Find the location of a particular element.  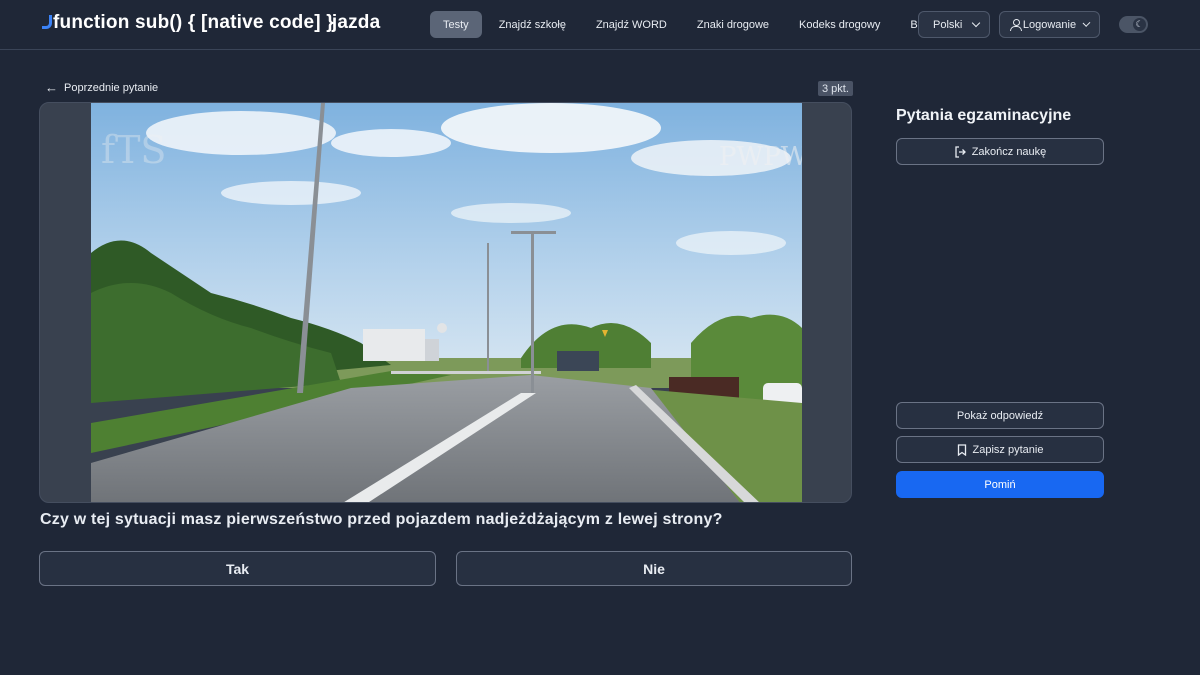

svg-text: PWPW is located at coordinates (760, 157).